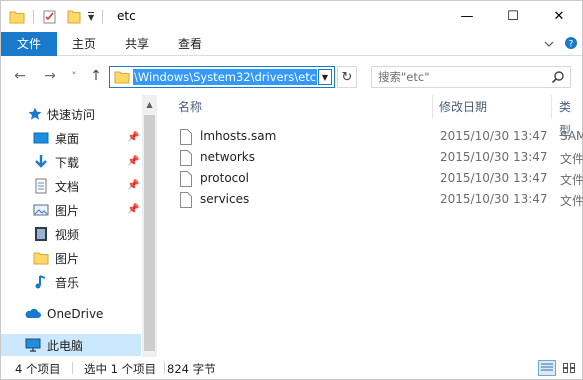 The height and width of the screenshot is (380, 583). Describe the element at coordinates (33, 313) in the screenshot. I see `cloud-icon` at that location.